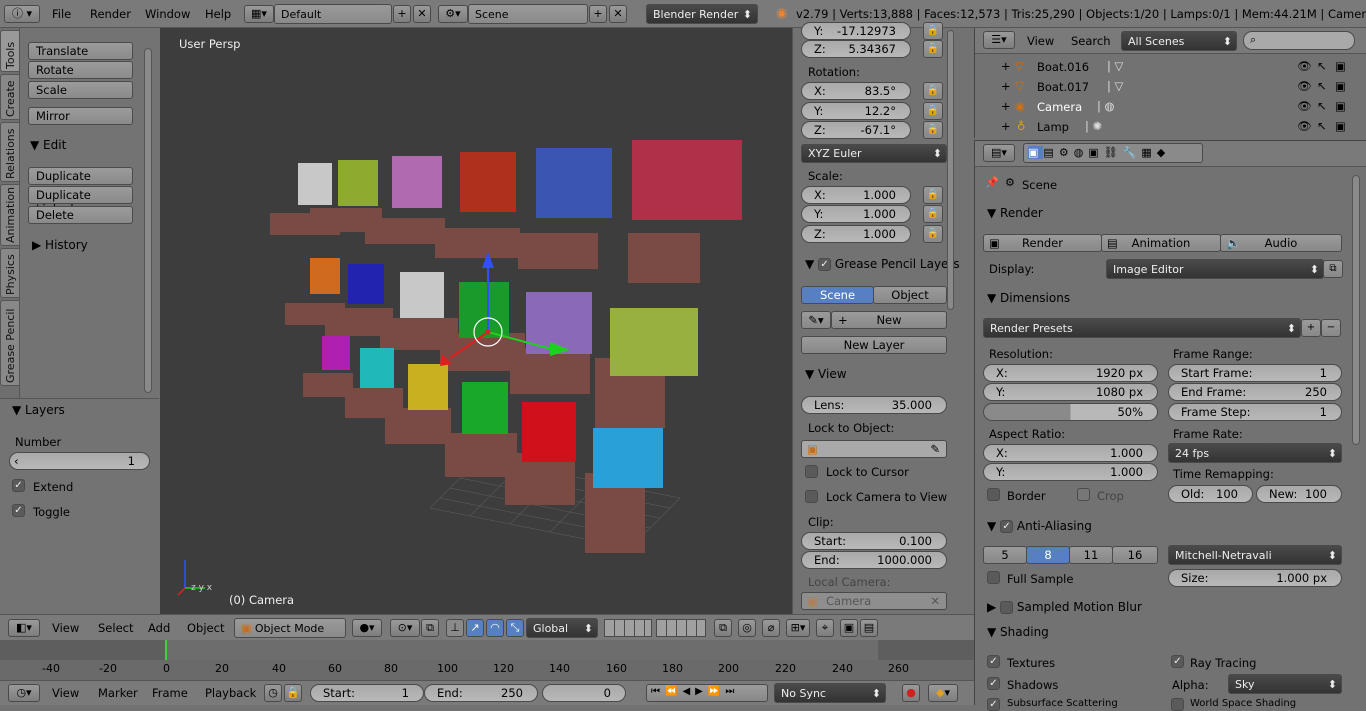  What do you see at coordinates (60, 245) in the screenshot?
I see `history-panel-header: ▶ History` at bounding box center [60, 245].